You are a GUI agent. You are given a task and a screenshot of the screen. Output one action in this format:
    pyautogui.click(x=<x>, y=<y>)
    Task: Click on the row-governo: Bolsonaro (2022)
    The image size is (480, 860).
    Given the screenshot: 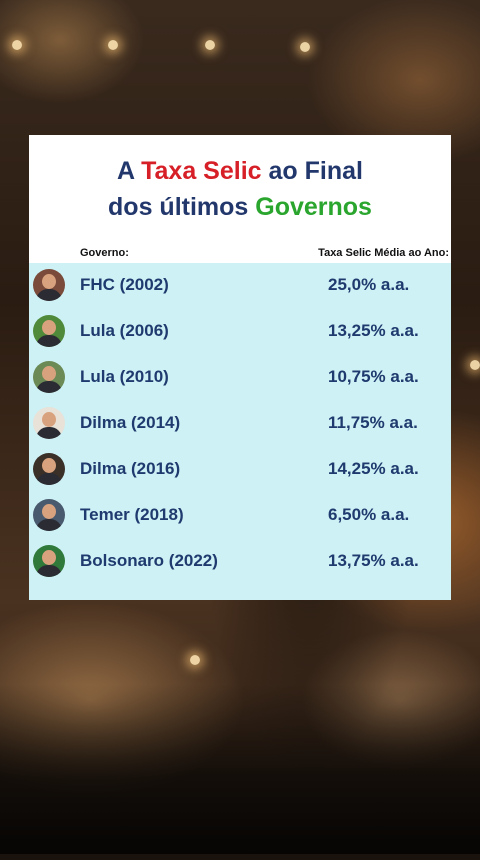 What is the action you would take?
    pyautogui.click(x=149, y=560)
    